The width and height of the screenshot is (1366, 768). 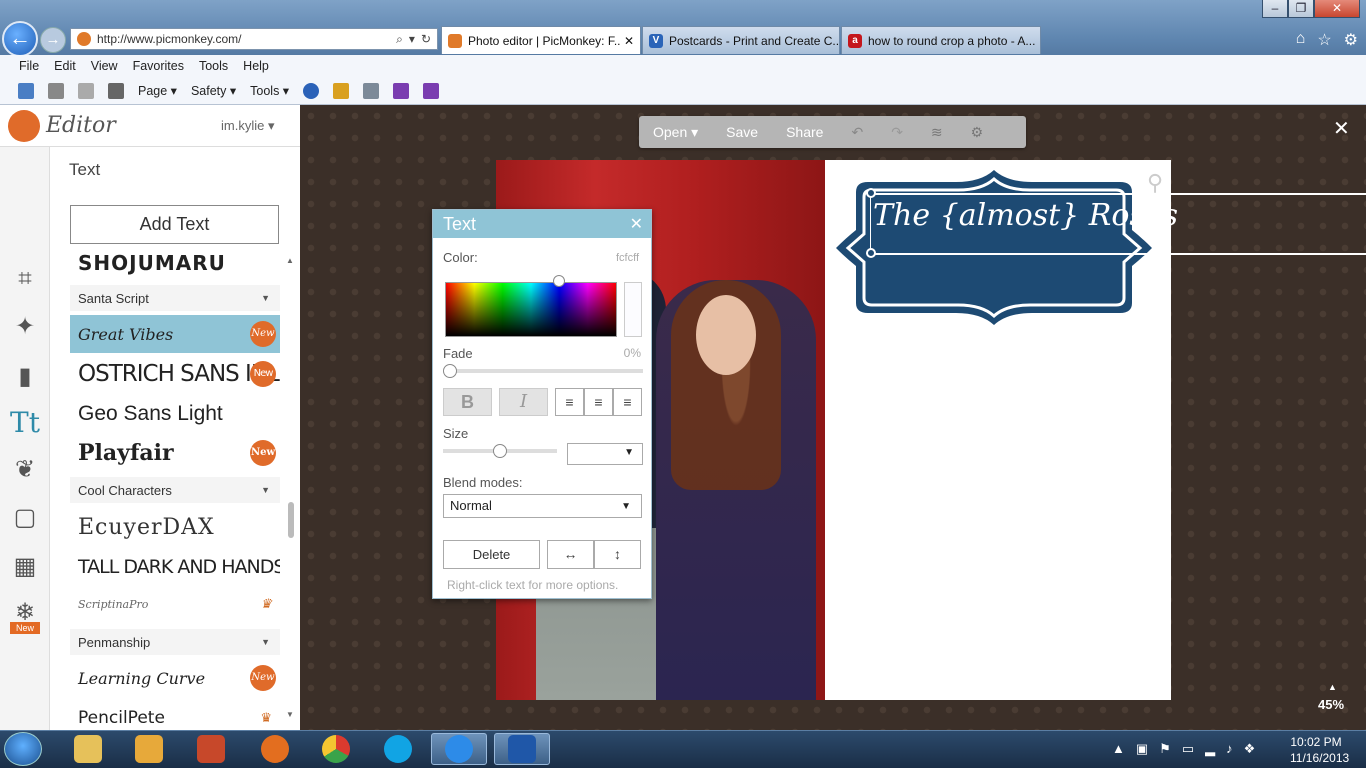 What do you see at coordinates (25, 517) in the screenshot?
I see `frames-icon: ▢` at bounding box center [25, 517].